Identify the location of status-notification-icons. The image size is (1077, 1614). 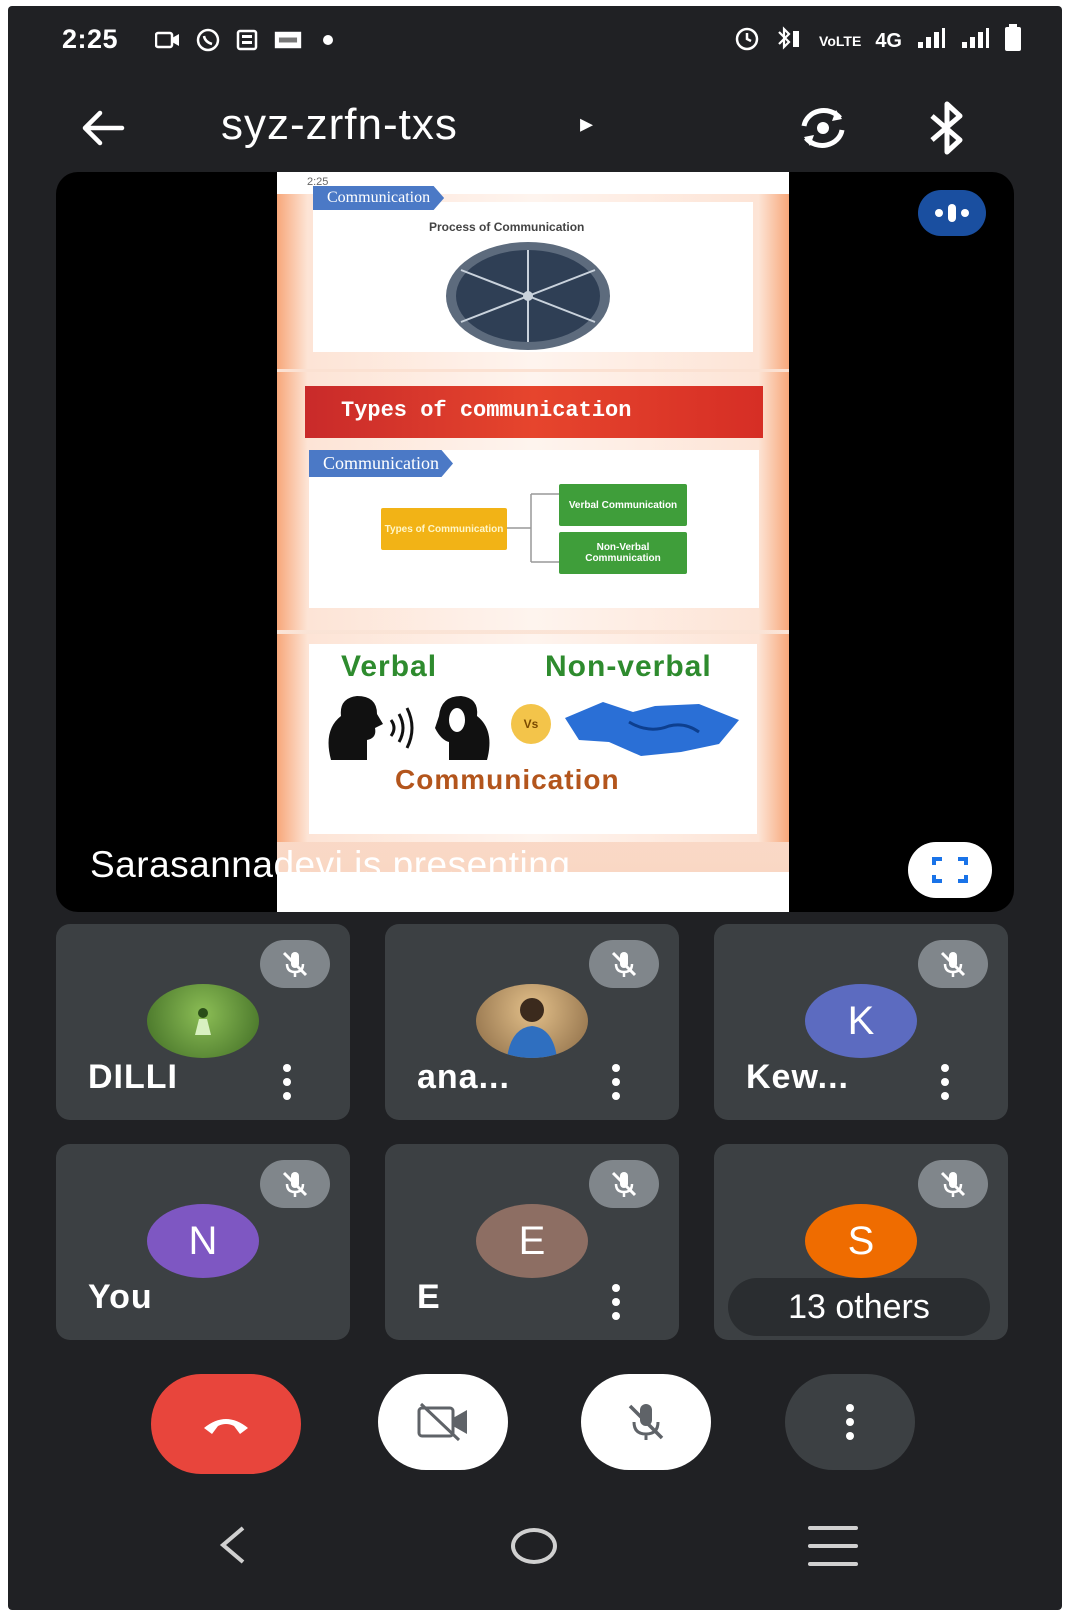
(248, 40).